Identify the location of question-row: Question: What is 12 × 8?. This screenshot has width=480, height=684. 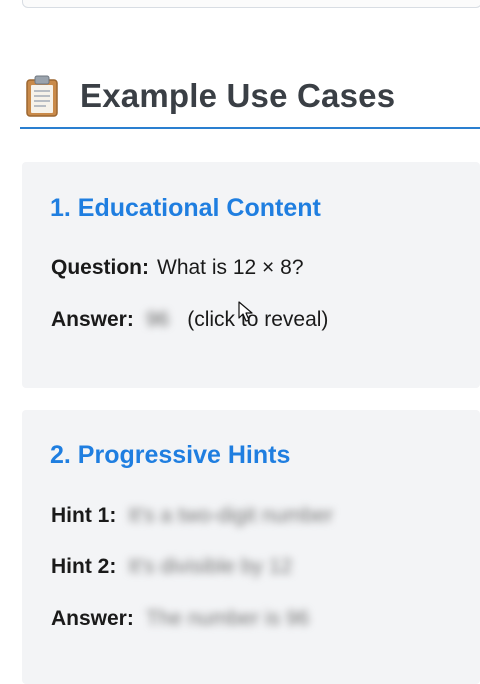
(177, 268).